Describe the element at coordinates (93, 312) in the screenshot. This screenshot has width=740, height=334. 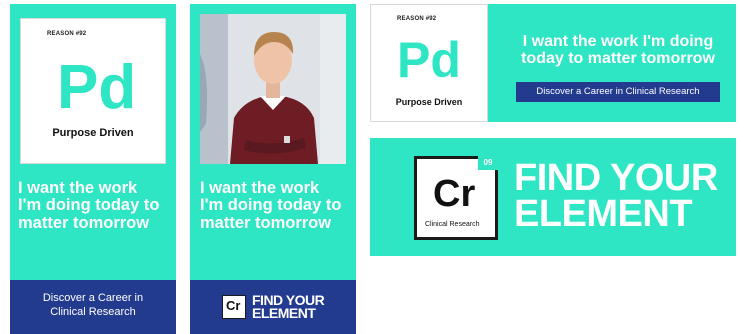
I see `cta-line: Clinical Research` at that location.